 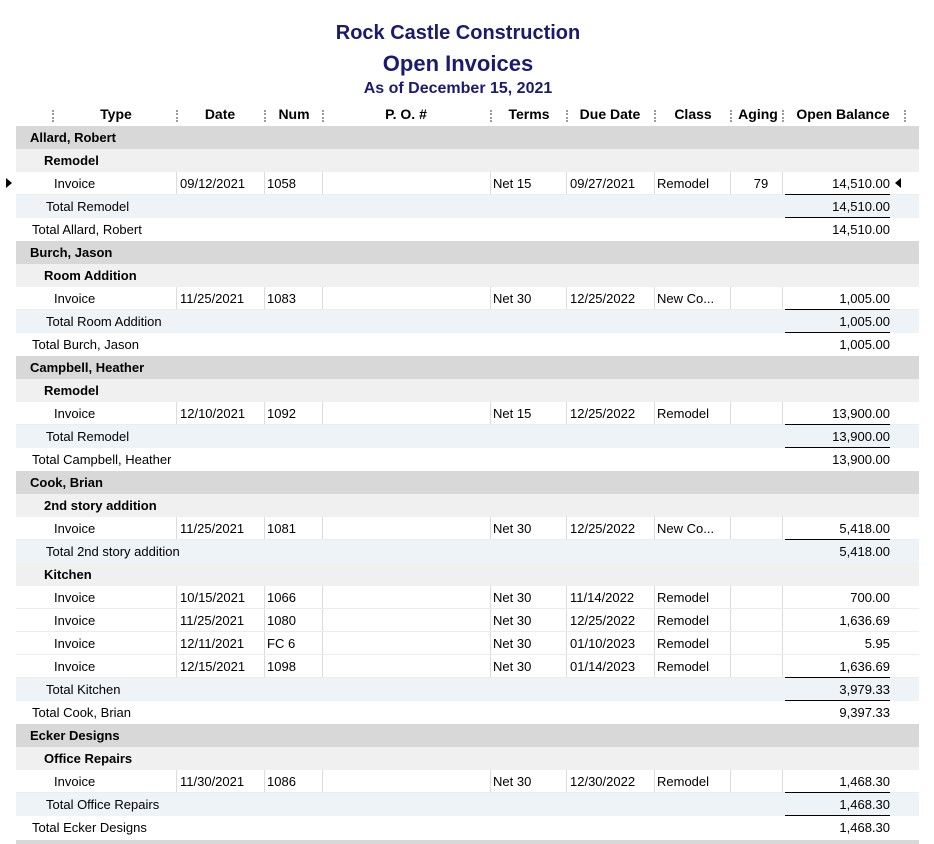 What do you see at coordinates (529, 114) in the screenshot?
I see `column-header-terms: Terms` at bounding box center [529, 114].